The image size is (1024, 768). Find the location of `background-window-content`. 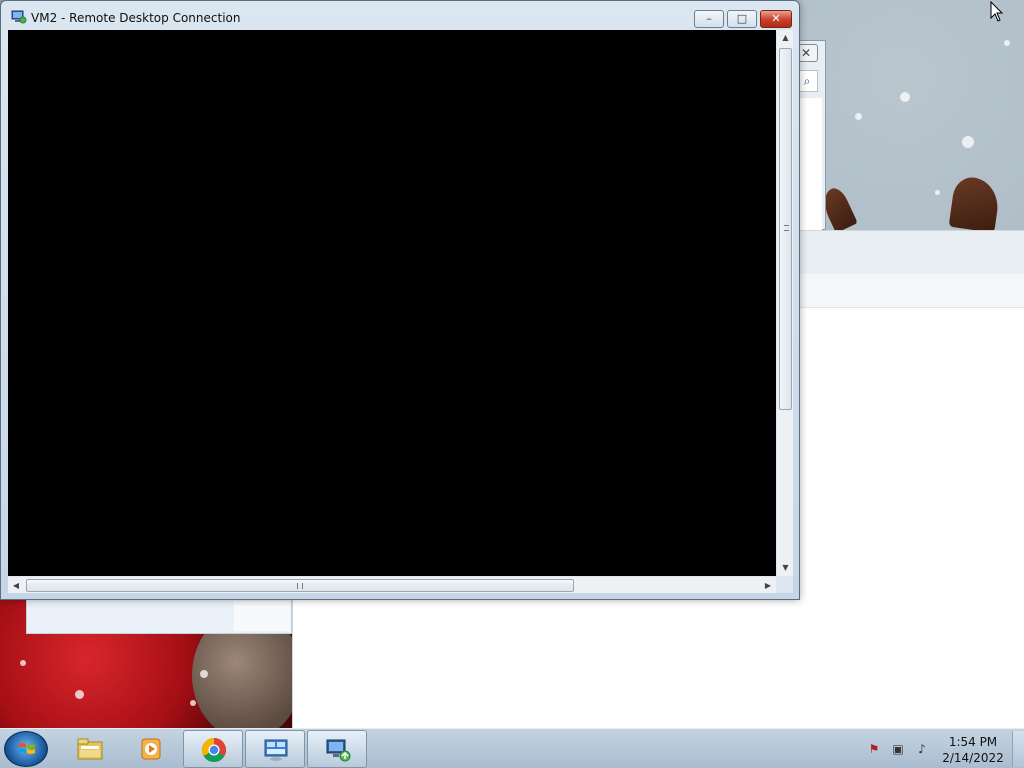

background-window-content is located at coordinates (811, 164).